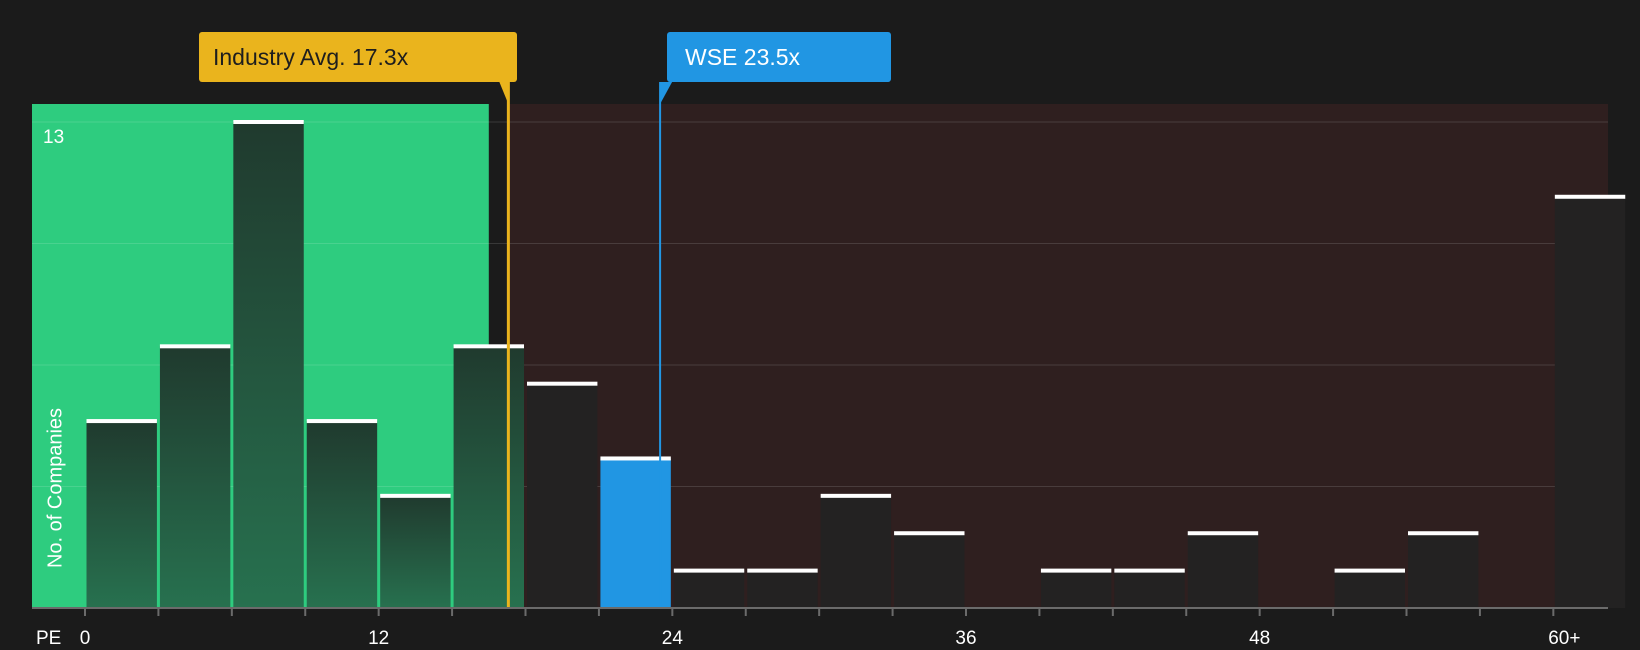  What do you see at coordinates (379, 638) in the screenshot?
I see `x-tick-label: 12` at bounding box center [379, 638].